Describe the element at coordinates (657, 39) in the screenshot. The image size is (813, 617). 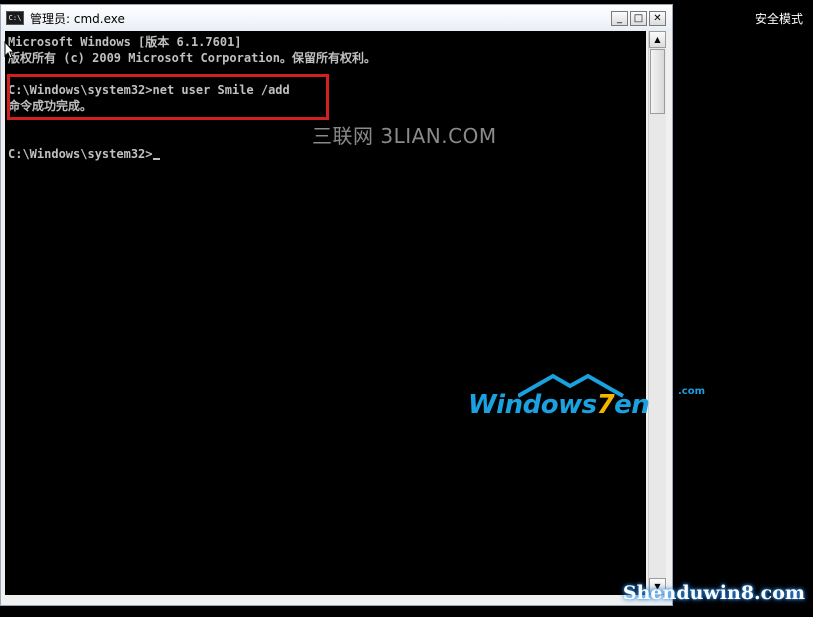
I see `scroll-up-arrow-icon: ▲` at that location.